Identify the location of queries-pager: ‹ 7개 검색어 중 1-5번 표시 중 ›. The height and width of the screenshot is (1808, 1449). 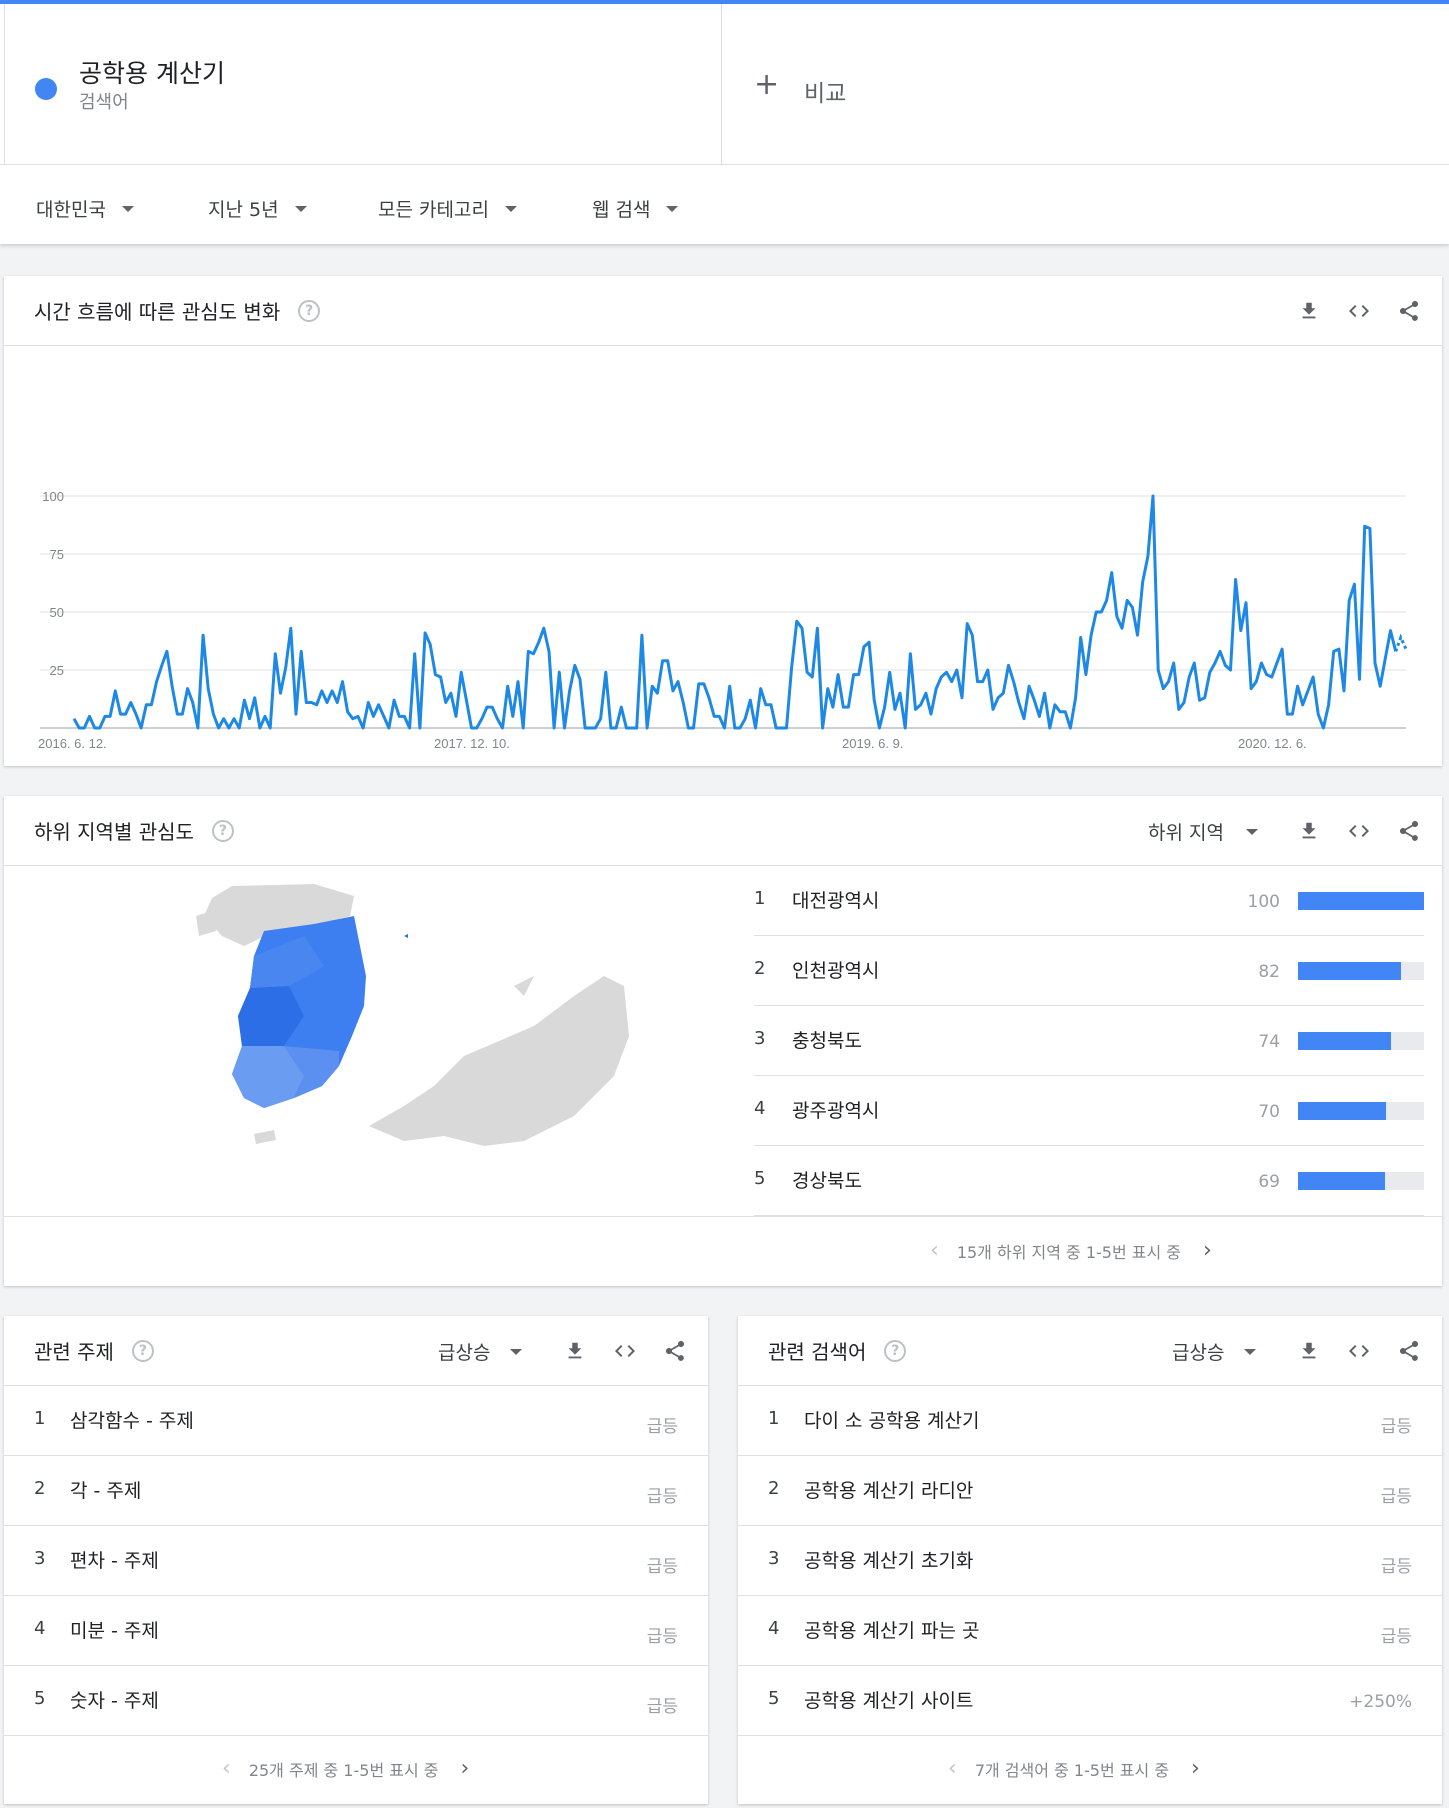
(1074, 1768).